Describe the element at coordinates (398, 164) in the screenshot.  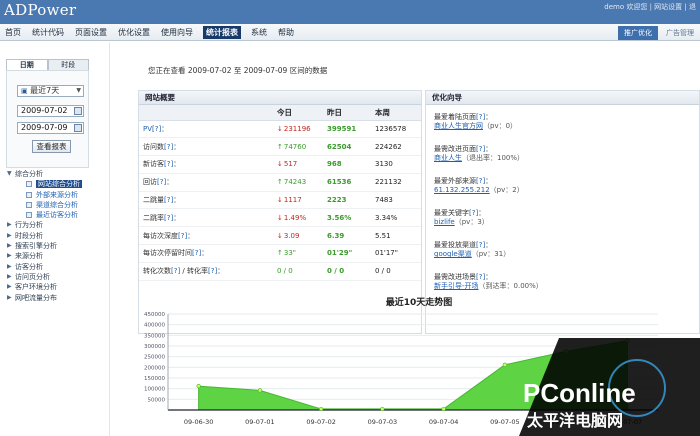
I see `week-value: 3130` at that location.